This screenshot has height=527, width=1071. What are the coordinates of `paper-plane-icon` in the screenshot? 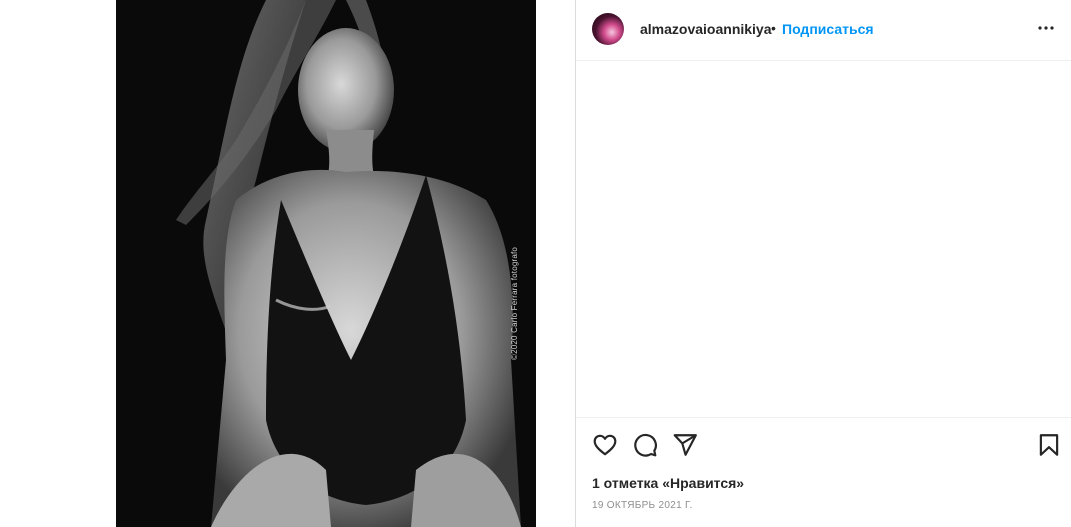 It's located at (685, 445).